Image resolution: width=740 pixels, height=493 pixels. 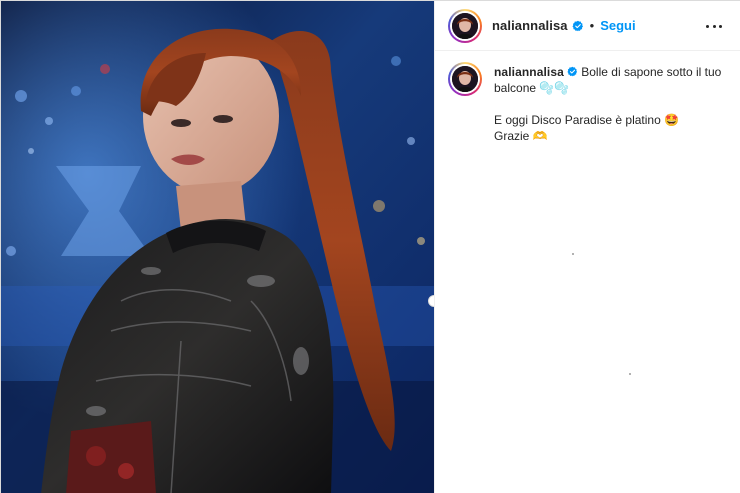 I want to click on caption-username: naliannalisa, so click(x=529, y=72).